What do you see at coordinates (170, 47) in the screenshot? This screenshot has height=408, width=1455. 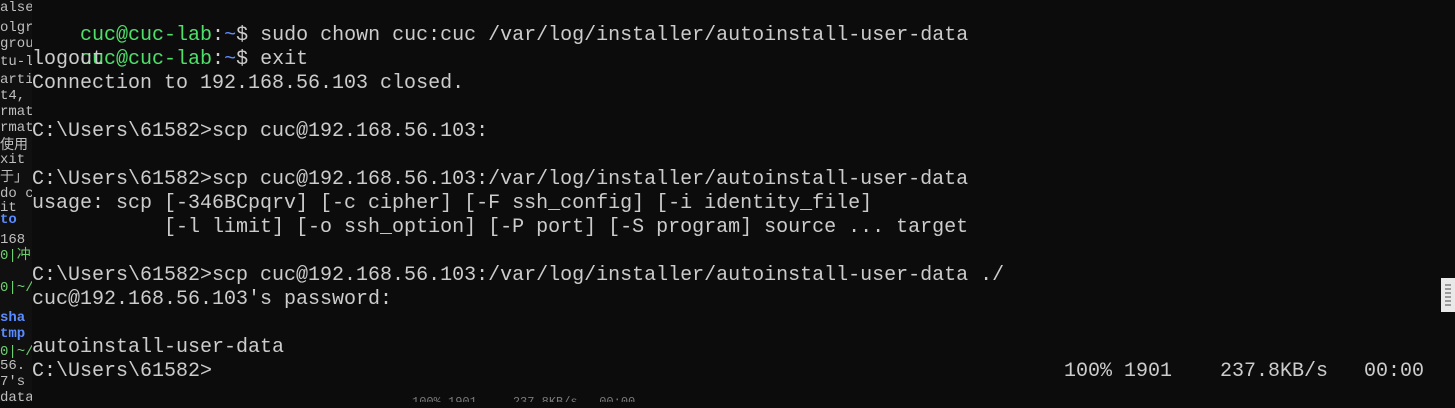 I see `terminal-line: cuc@cuc-lab:~$ exit` at bounding box center [170, 47].